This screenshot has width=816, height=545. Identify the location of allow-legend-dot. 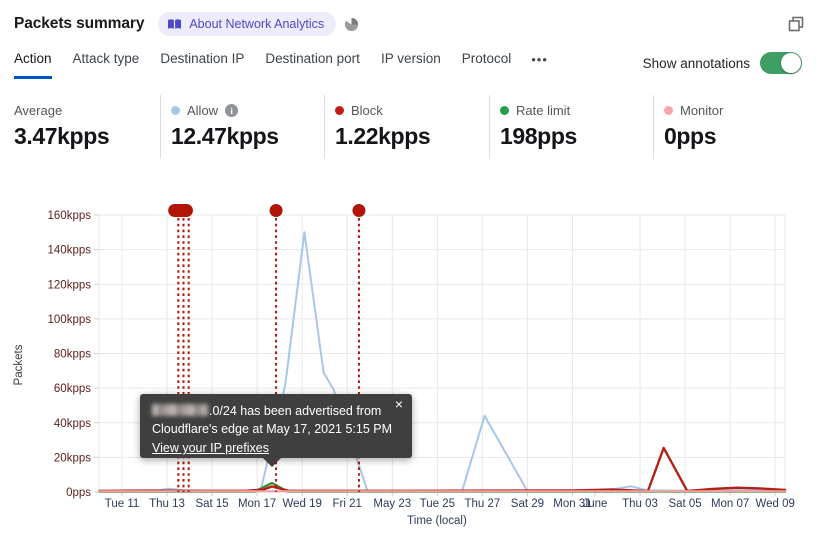
(175, 110).